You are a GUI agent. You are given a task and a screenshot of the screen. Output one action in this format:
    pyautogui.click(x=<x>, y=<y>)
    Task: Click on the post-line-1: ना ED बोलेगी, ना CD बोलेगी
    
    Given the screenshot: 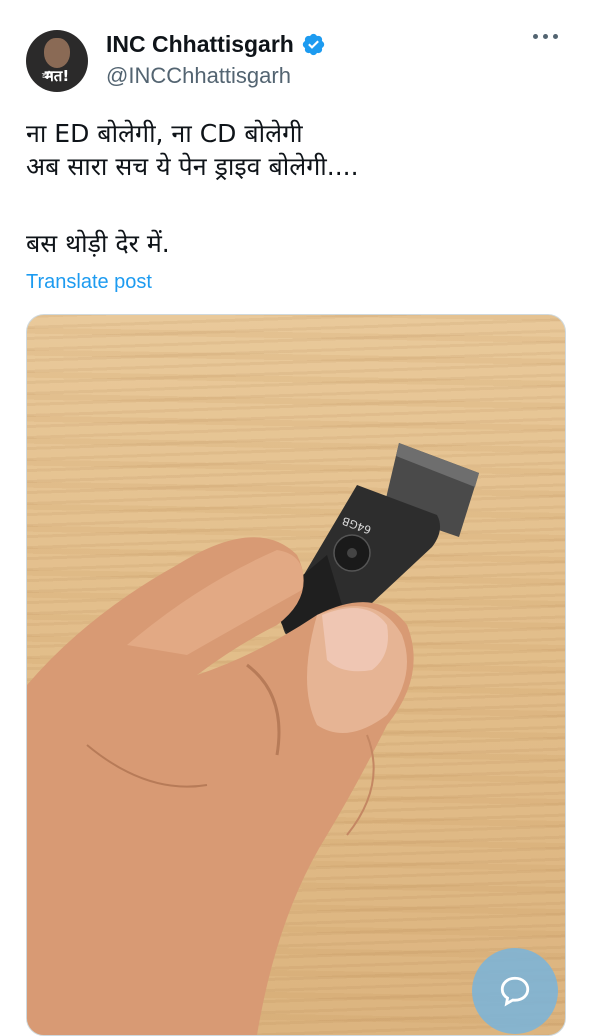 What is the action you would take?
    pyautogui.click(x=164, y=133)
    